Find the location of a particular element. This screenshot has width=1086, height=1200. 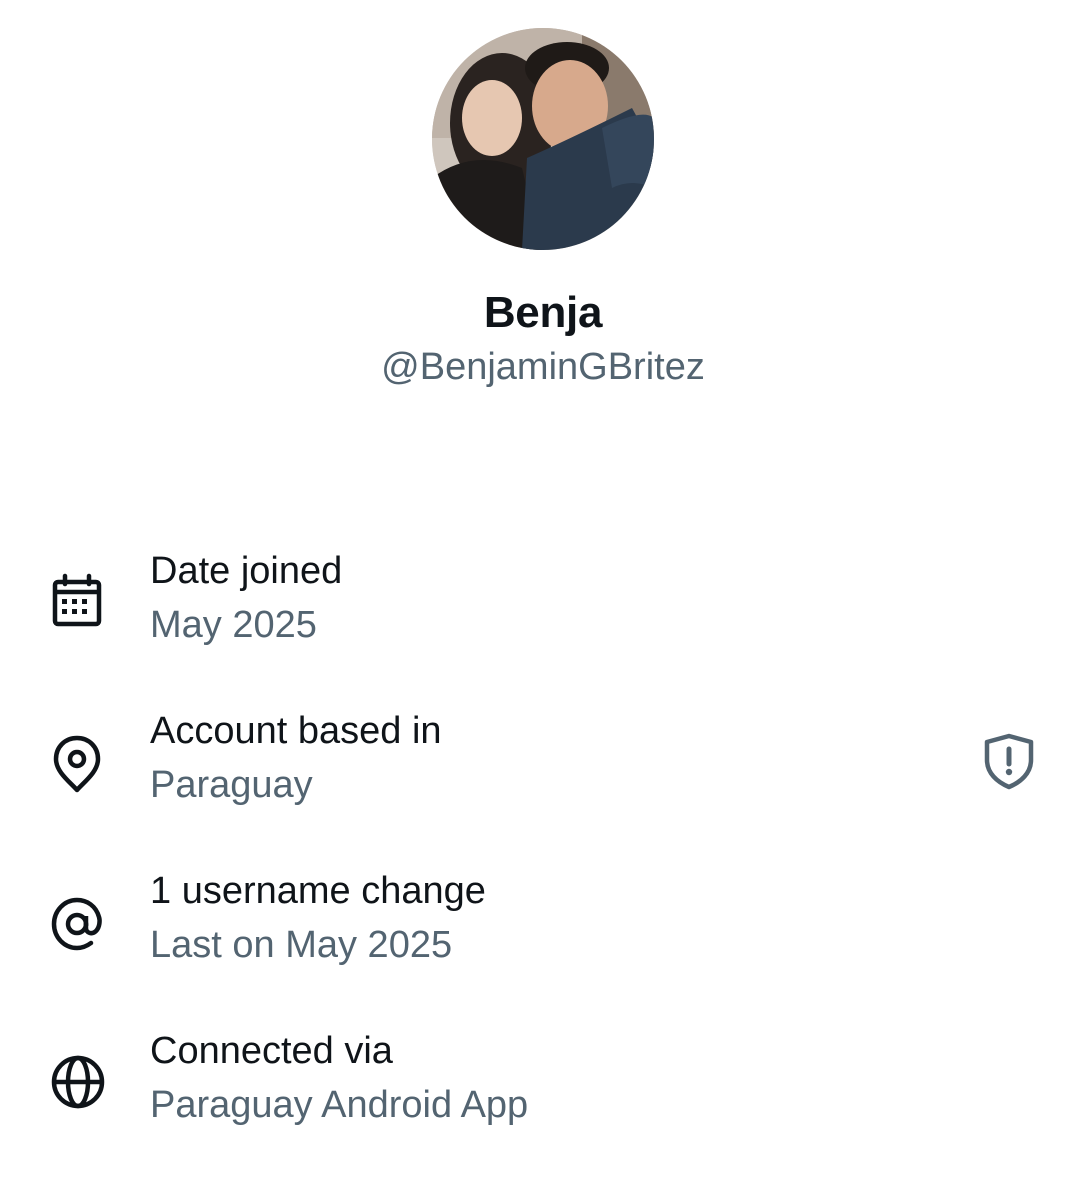

info-row-value: Paraguay is located at coordinates (231, 785).